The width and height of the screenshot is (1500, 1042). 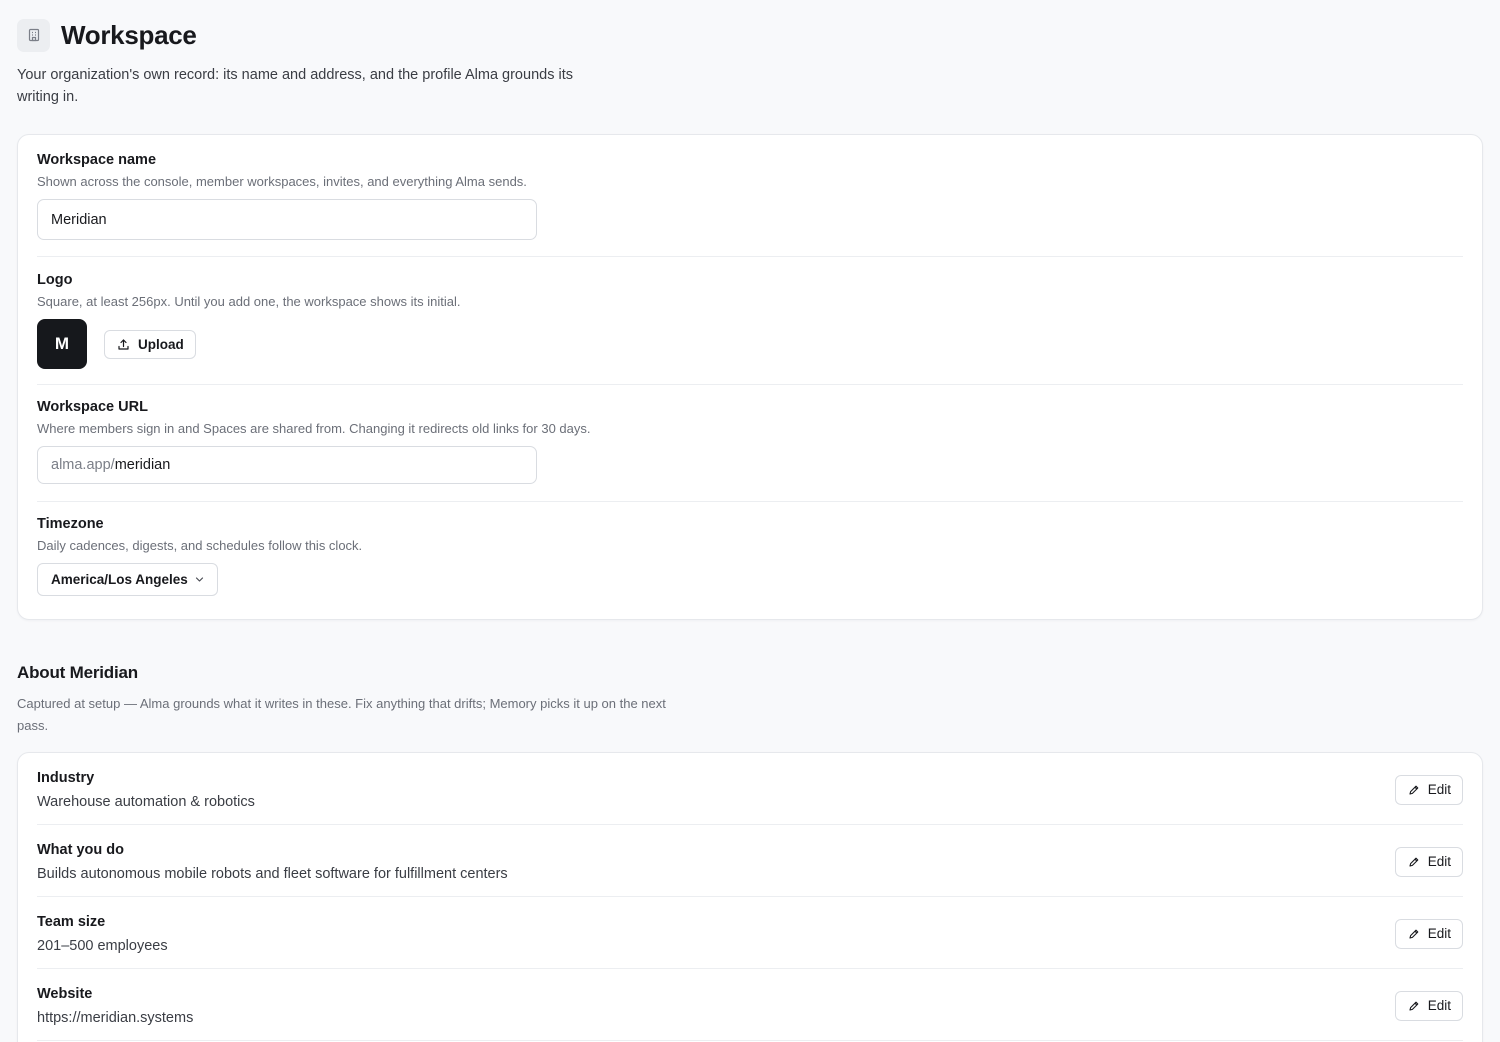 I want to click on workspace-url-input: alma.app/meridian, so click(x=287, y=465).